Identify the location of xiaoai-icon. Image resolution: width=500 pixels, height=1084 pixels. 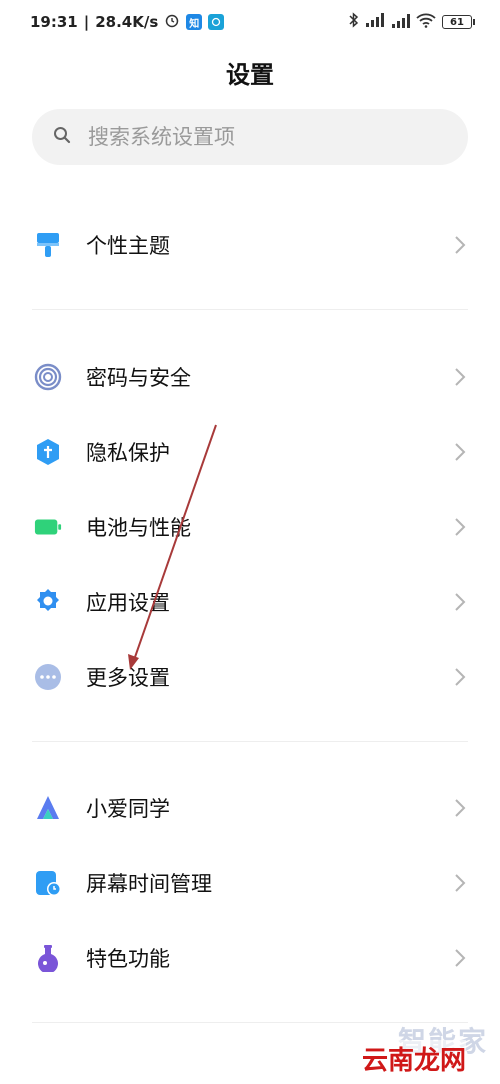
(48, 808).